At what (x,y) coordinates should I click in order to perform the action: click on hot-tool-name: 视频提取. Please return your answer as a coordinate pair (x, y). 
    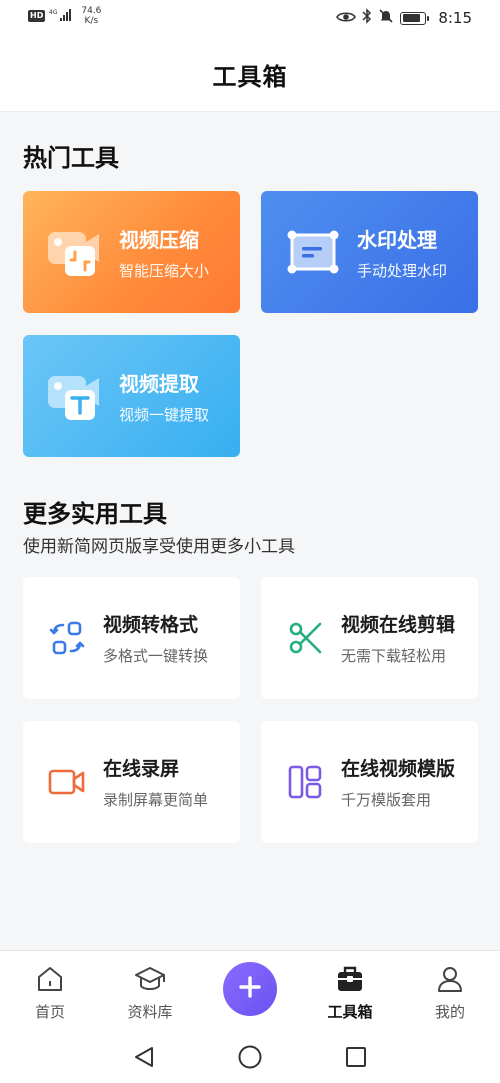
    Looking at the image, I should click on (159, 383).